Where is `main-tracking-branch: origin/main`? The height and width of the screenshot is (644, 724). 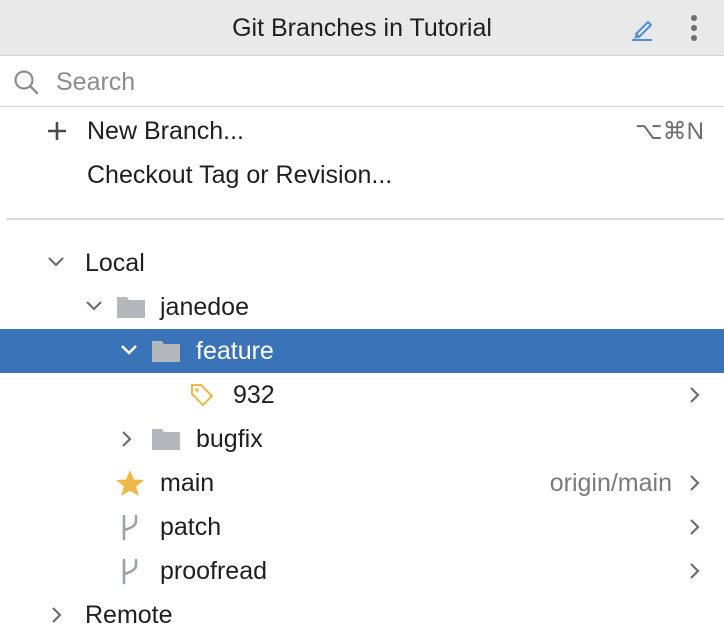 main-tracking-branch: origin/main is located at coordinates (610, 483).